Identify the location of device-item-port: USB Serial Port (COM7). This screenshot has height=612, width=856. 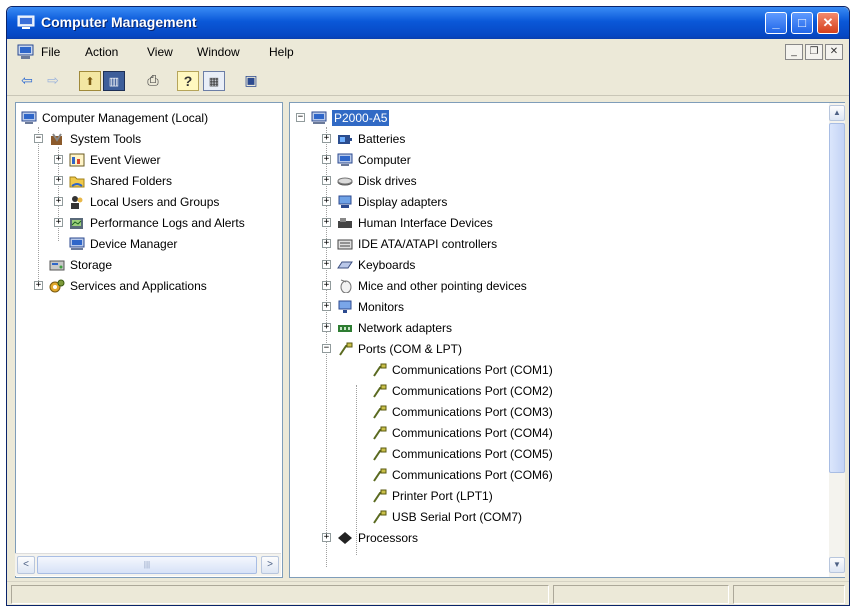
(446, 516).